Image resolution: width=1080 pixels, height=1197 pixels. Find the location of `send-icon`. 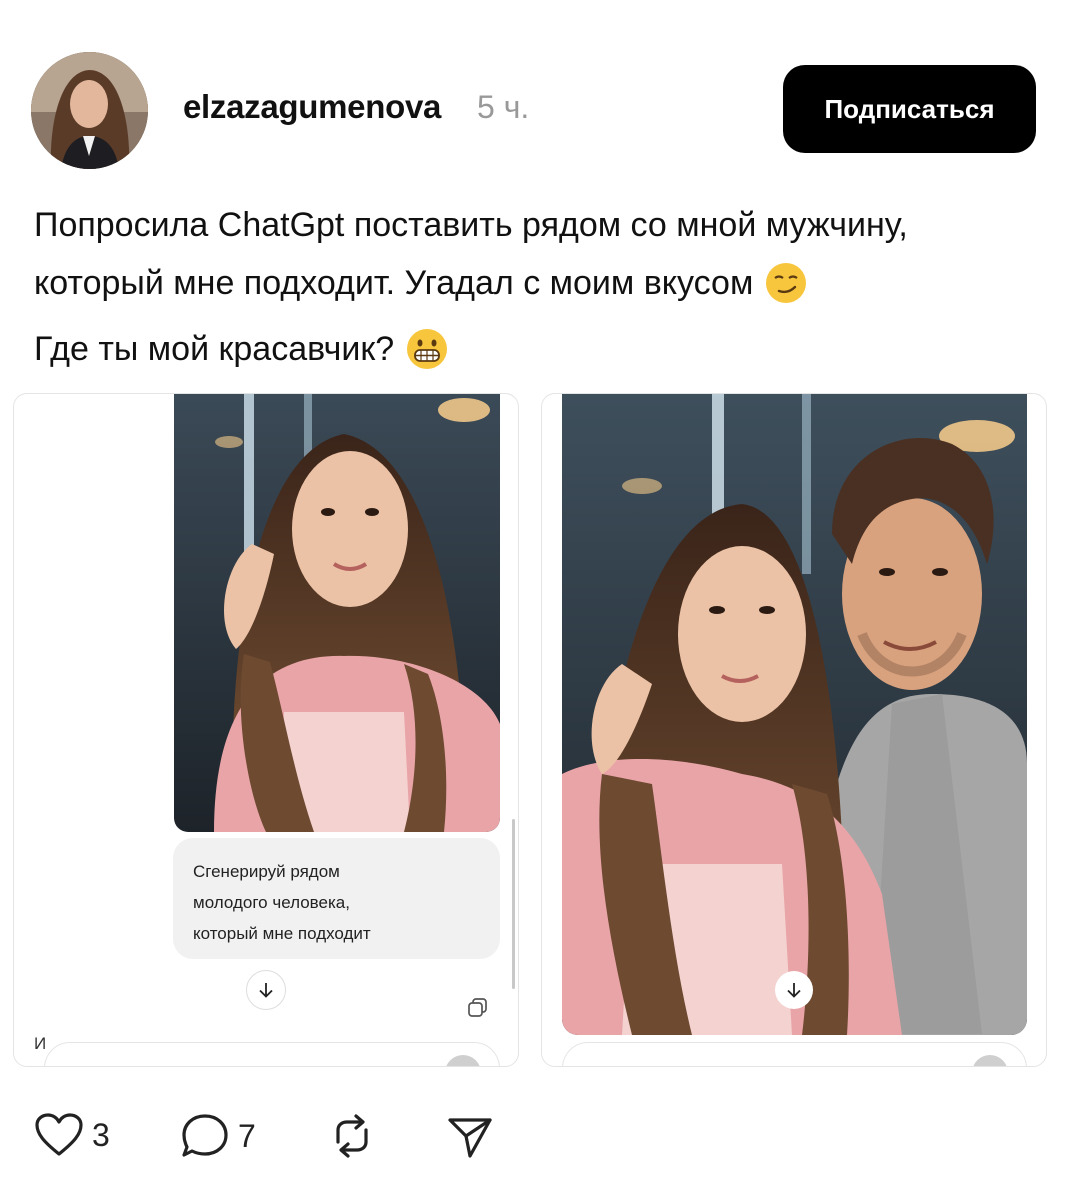

send-icon is located at coordinates (470, 1138).